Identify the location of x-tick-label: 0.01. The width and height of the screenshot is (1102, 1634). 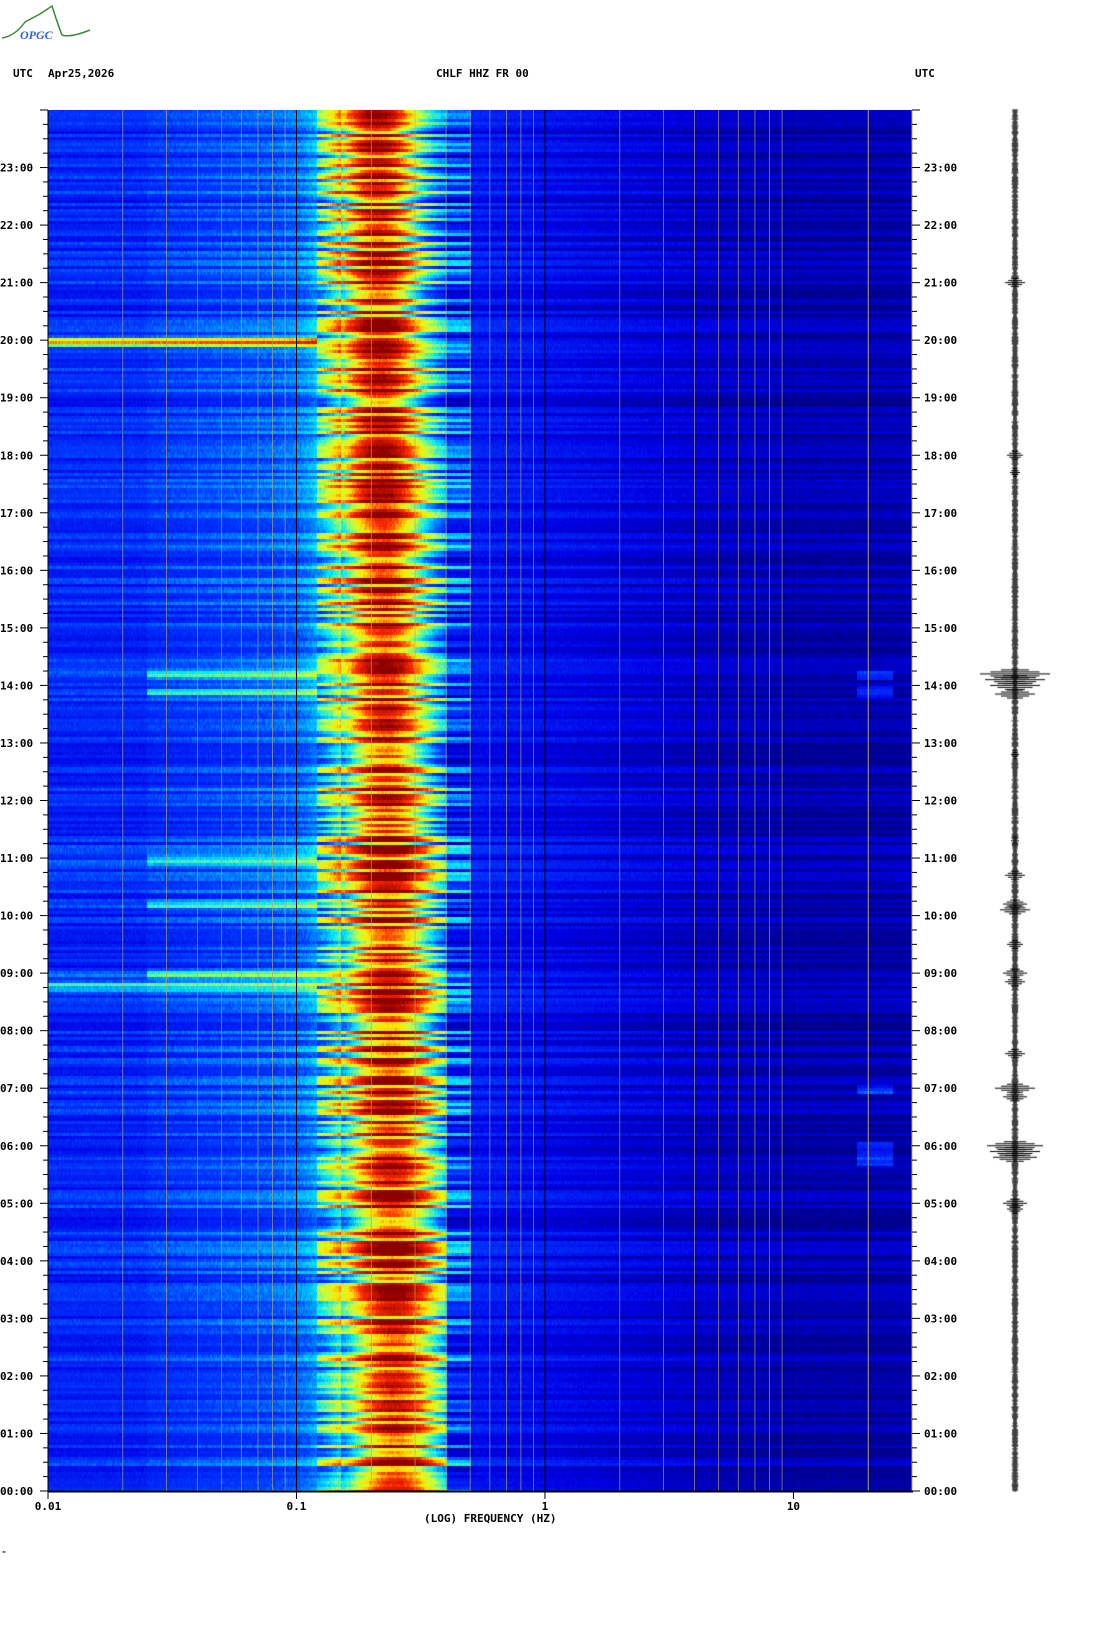
(48, 1506).